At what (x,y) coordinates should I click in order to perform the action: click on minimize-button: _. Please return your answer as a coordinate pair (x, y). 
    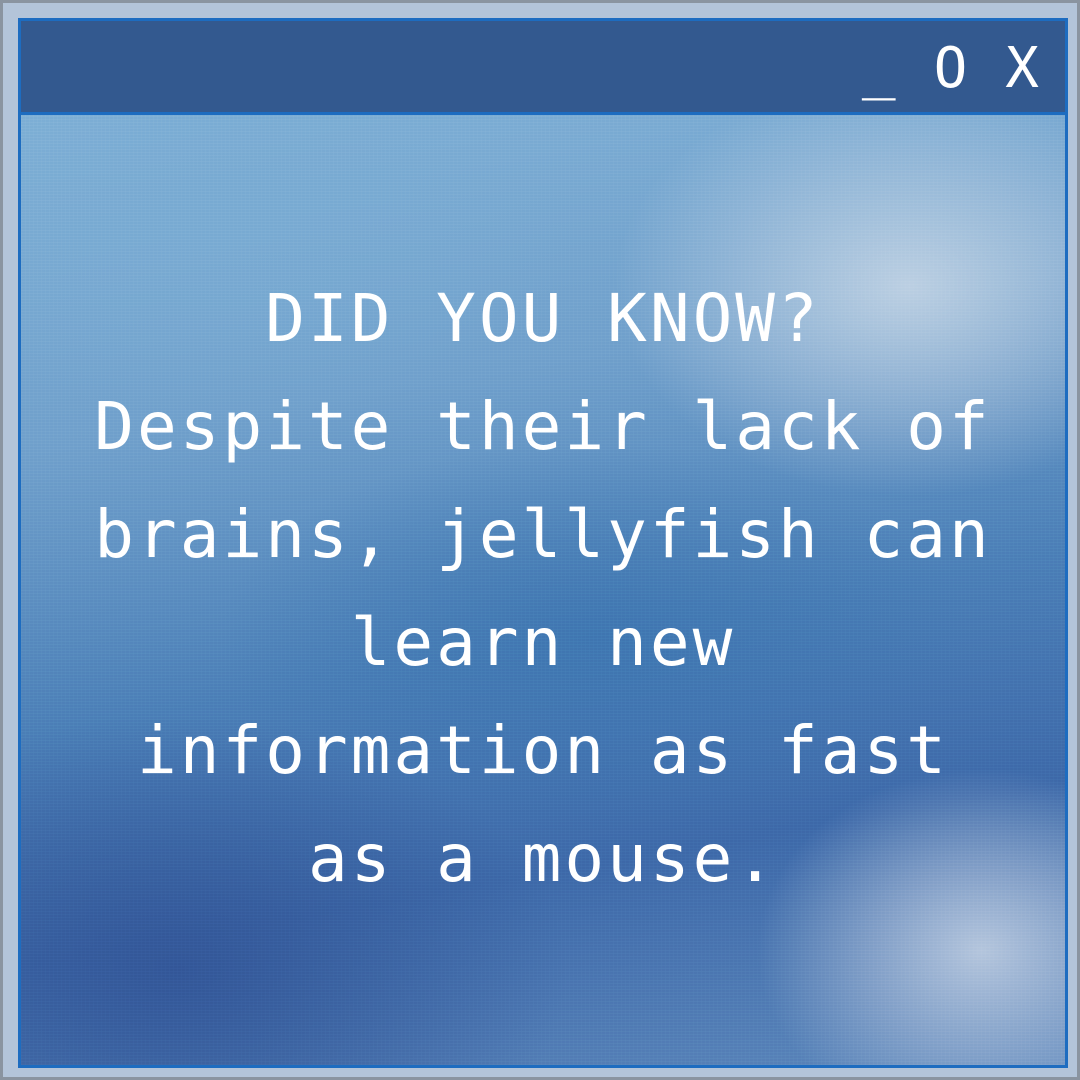
    Looking at the image, I should click on (880, 69).